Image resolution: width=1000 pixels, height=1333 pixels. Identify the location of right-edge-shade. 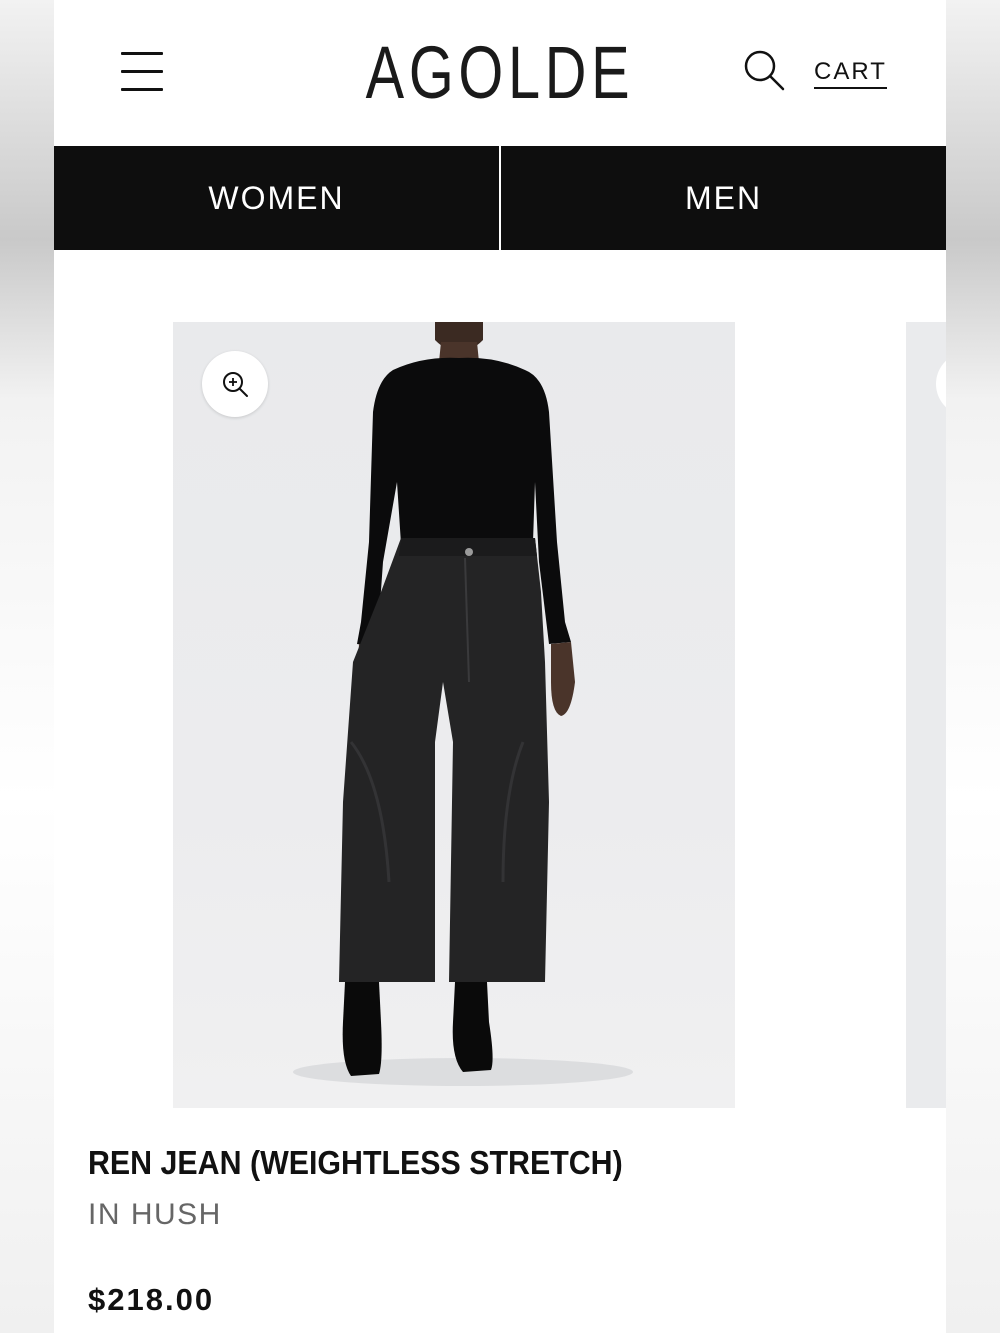
(973, 666).